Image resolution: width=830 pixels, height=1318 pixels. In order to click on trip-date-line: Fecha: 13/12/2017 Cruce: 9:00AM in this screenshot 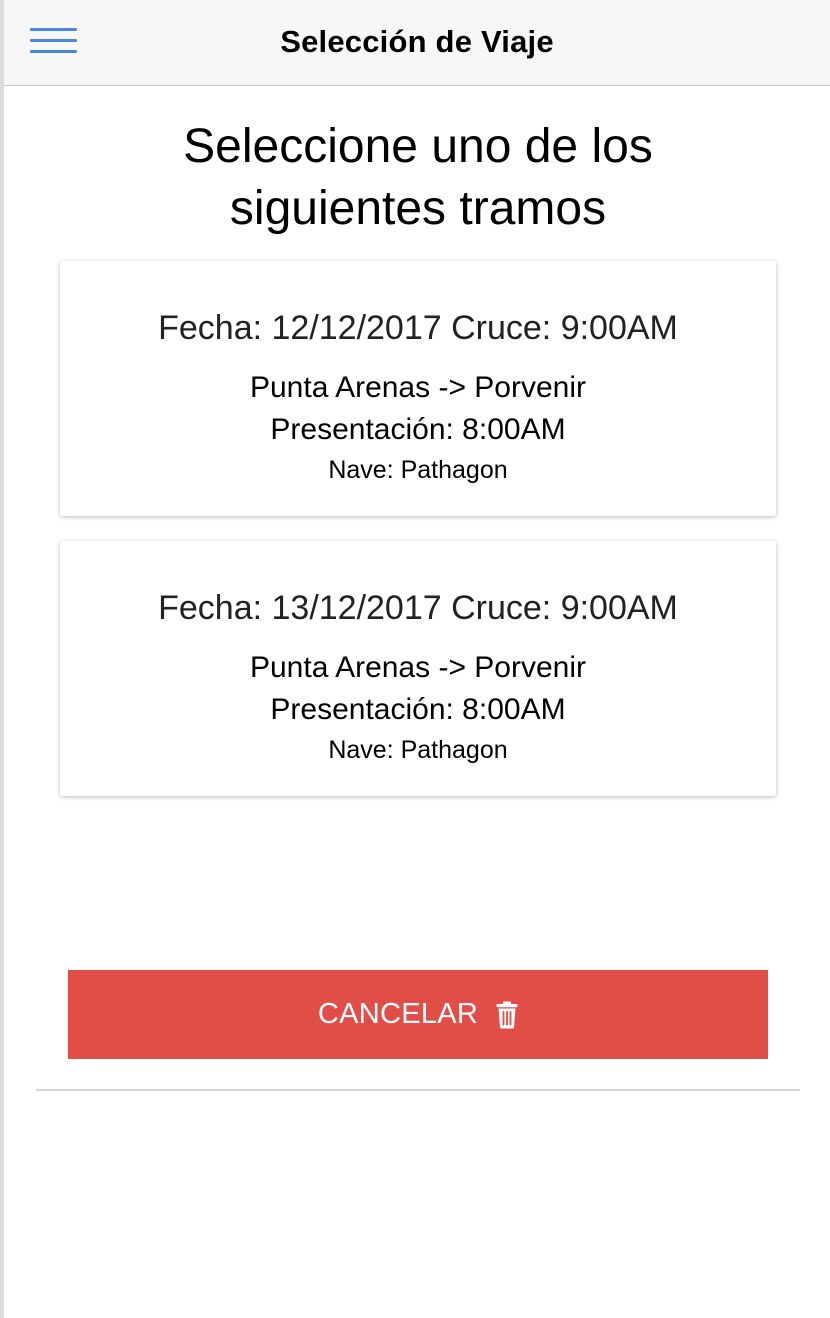, I will do `click(418, 608)`.